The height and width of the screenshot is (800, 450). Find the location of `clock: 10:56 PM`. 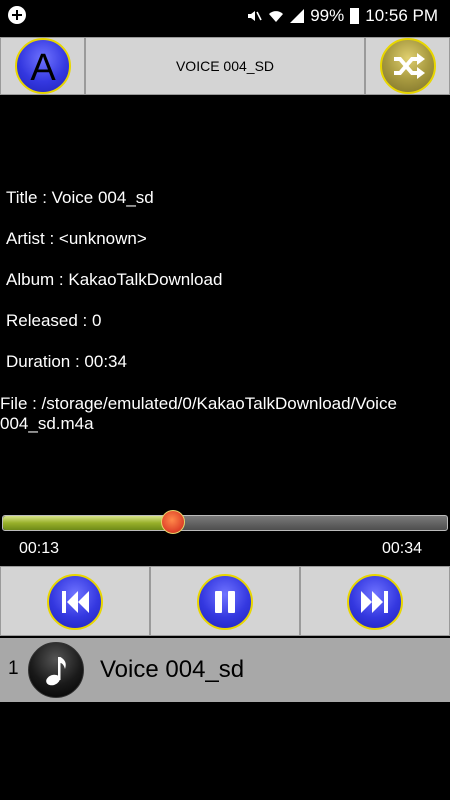

clock: 10:56 PM is located at coordinates (401, 15).